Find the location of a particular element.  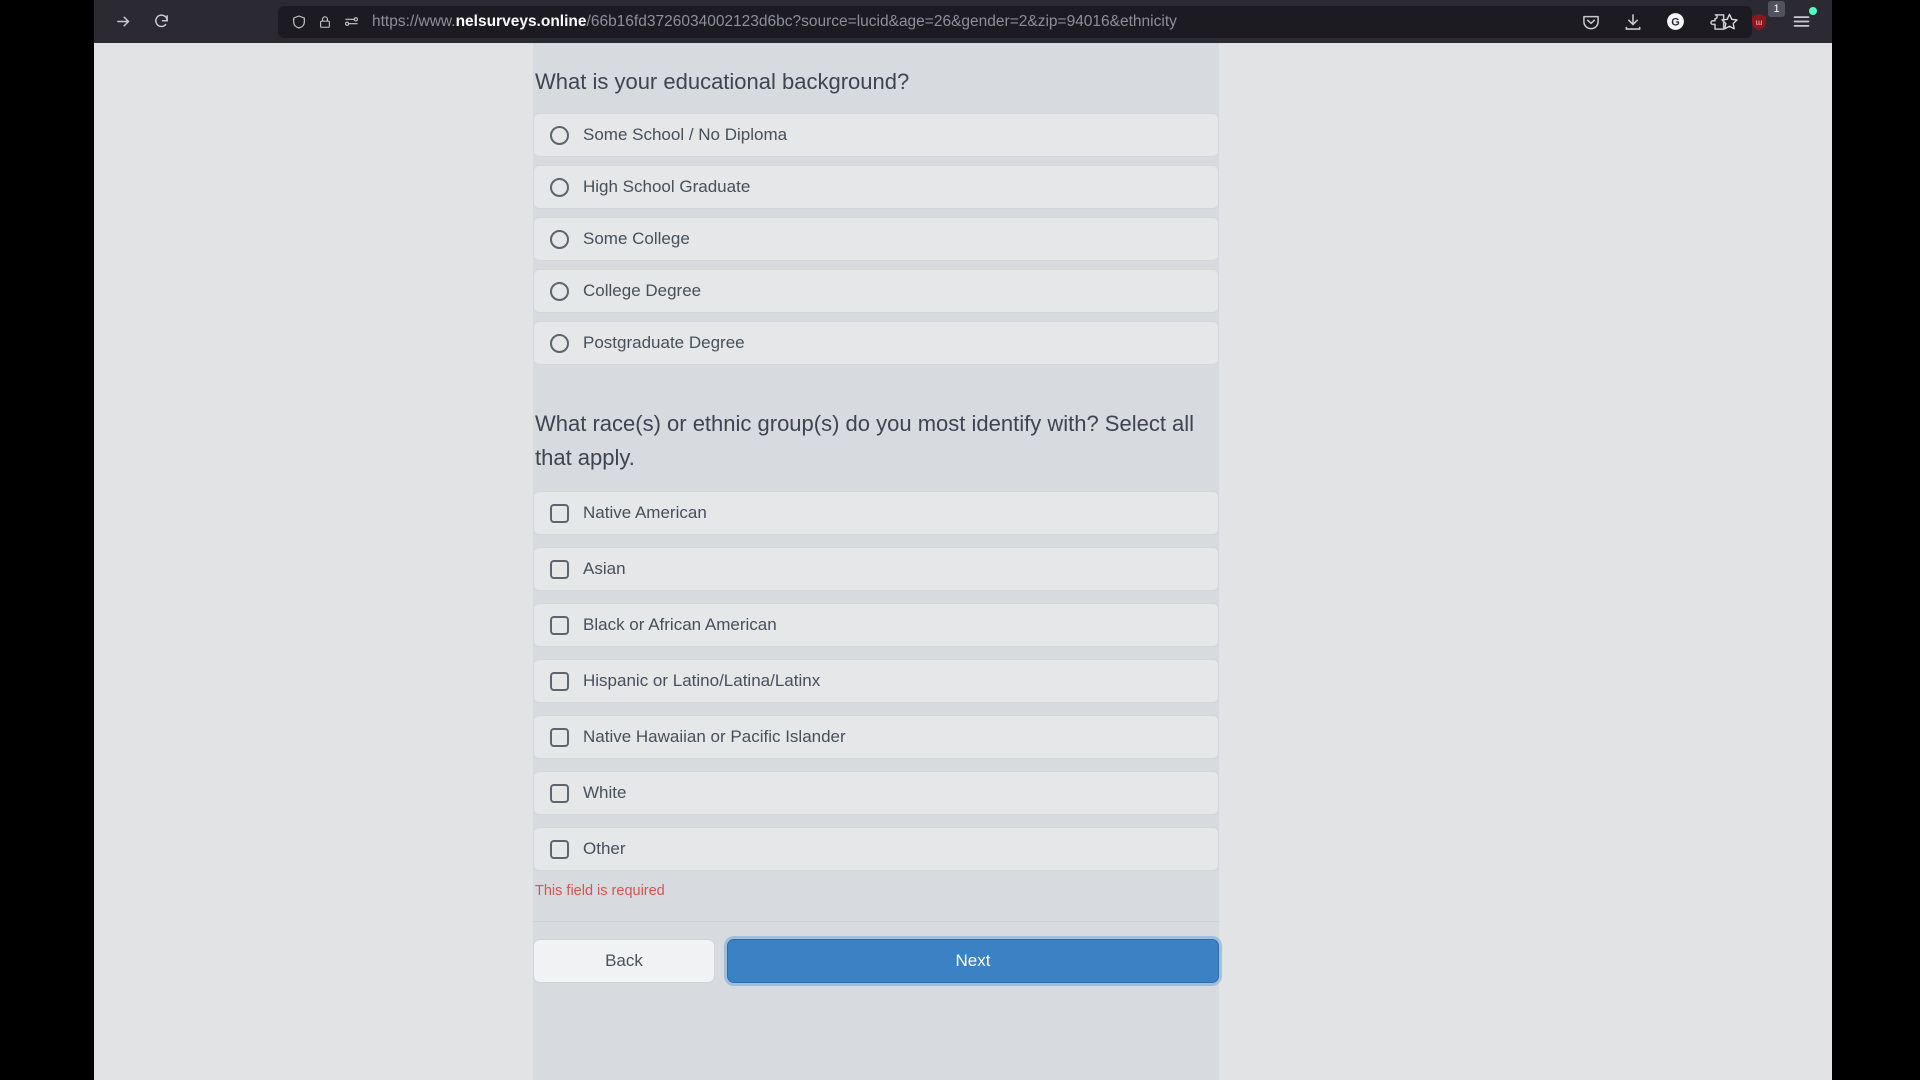

education-option: College Degree is located at coordinates (876, 291).